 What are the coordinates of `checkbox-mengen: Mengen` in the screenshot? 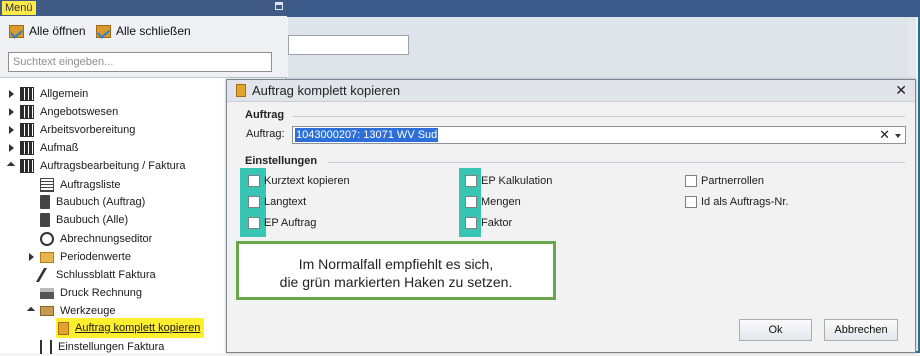 It's located at (493, 202).